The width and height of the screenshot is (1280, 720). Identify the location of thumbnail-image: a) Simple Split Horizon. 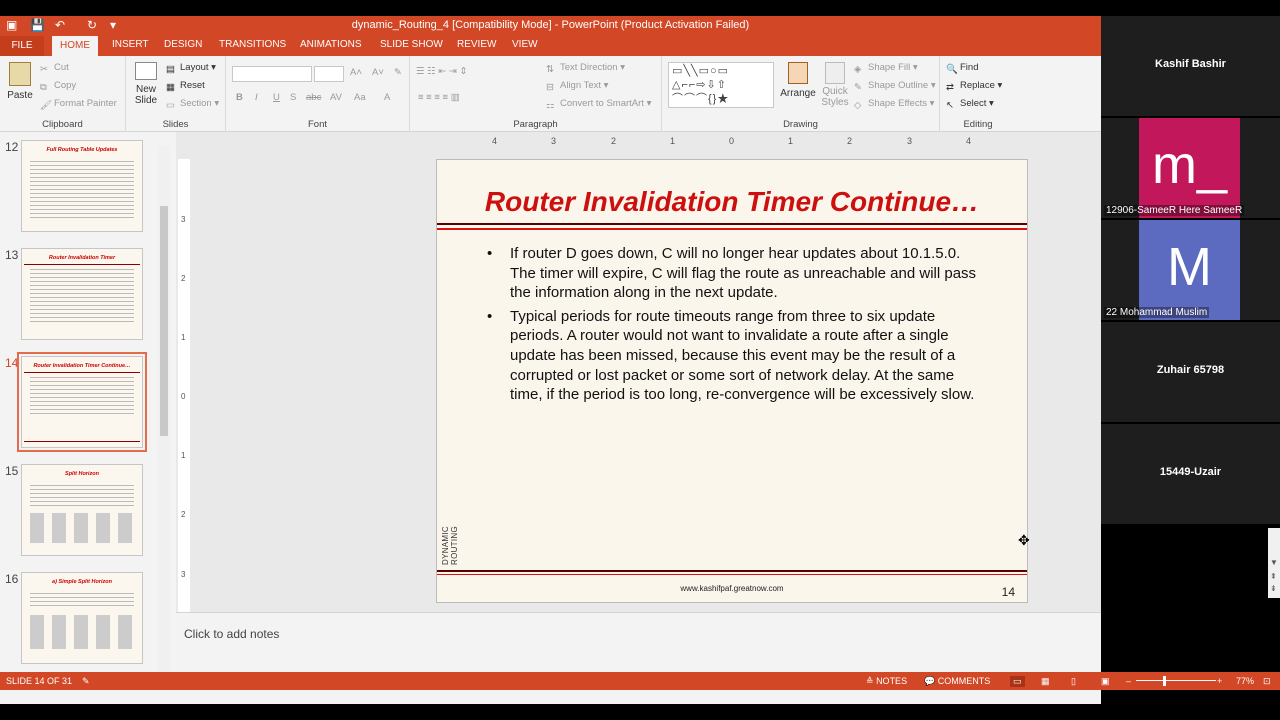
(82, 618).